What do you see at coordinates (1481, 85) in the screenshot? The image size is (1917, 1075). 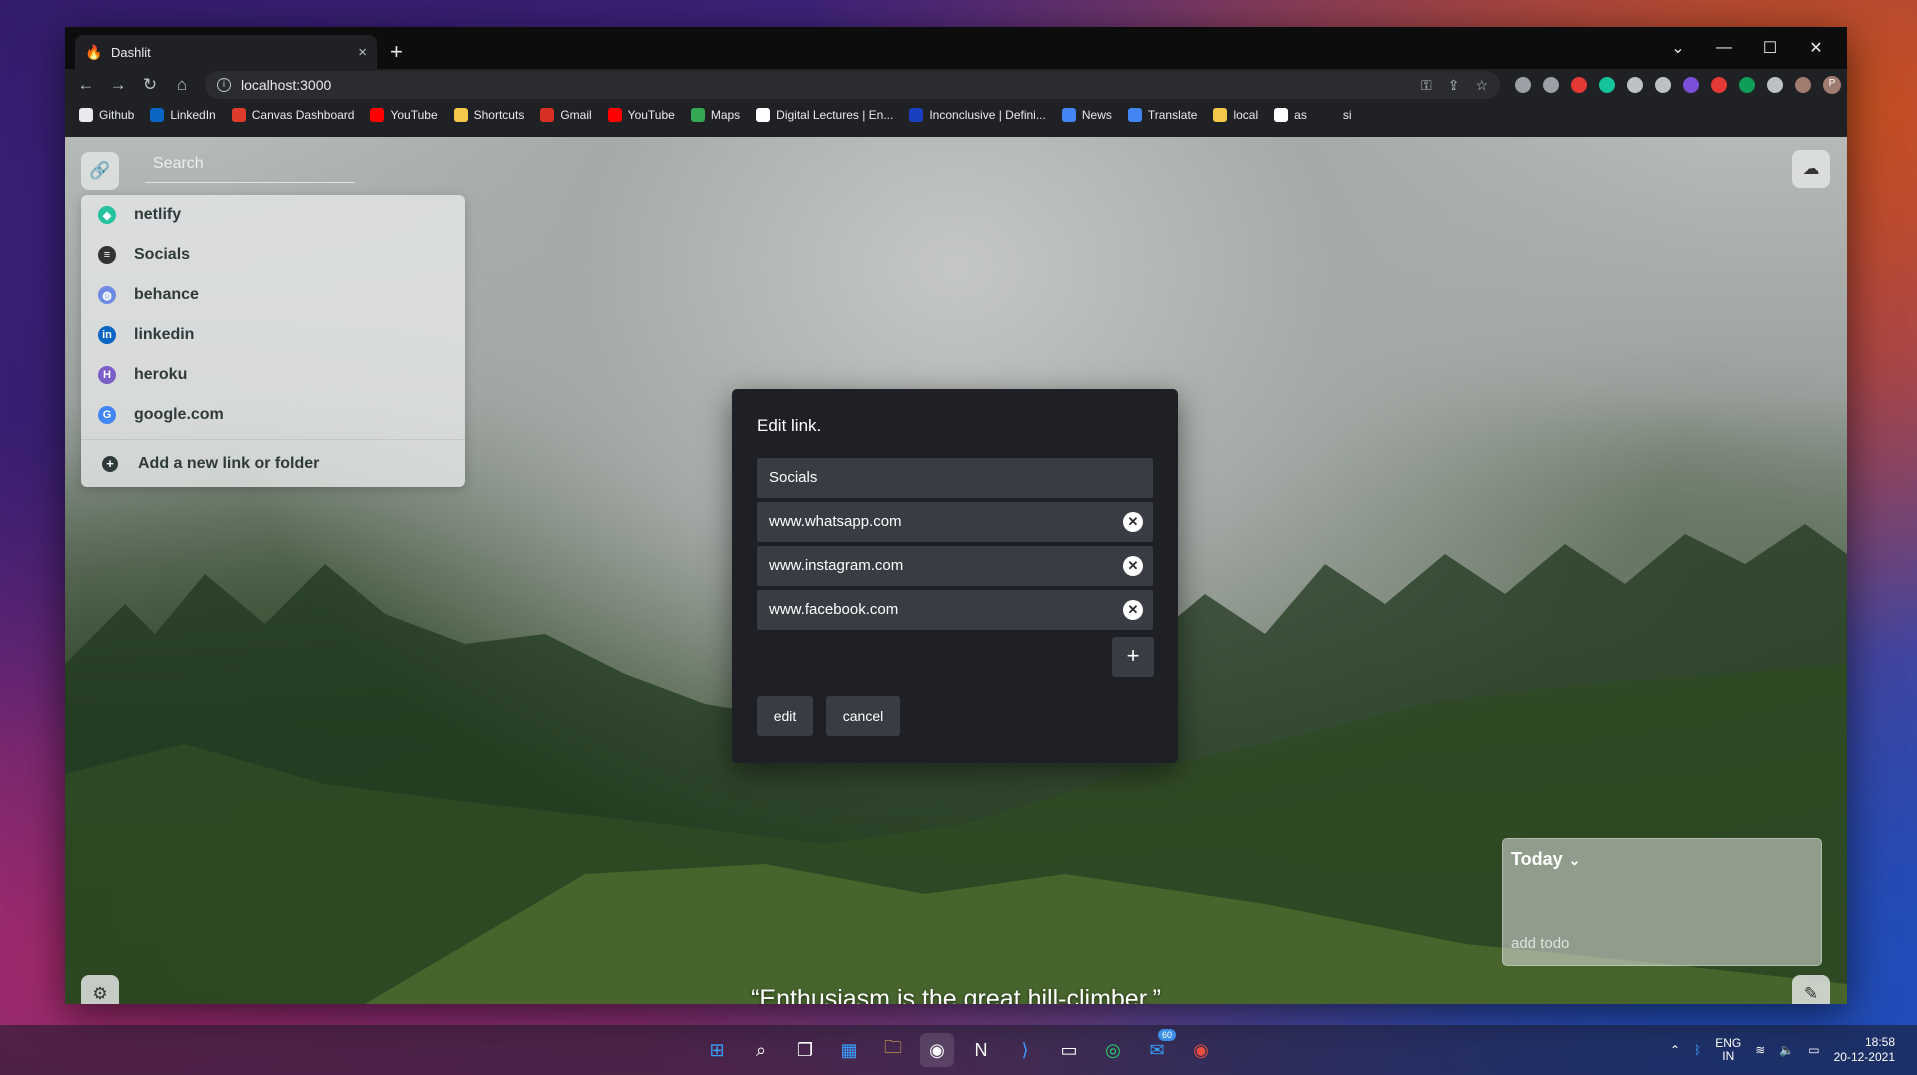 I see `bookmark-star-icon: ☆` at bounding box center [1481, 85].